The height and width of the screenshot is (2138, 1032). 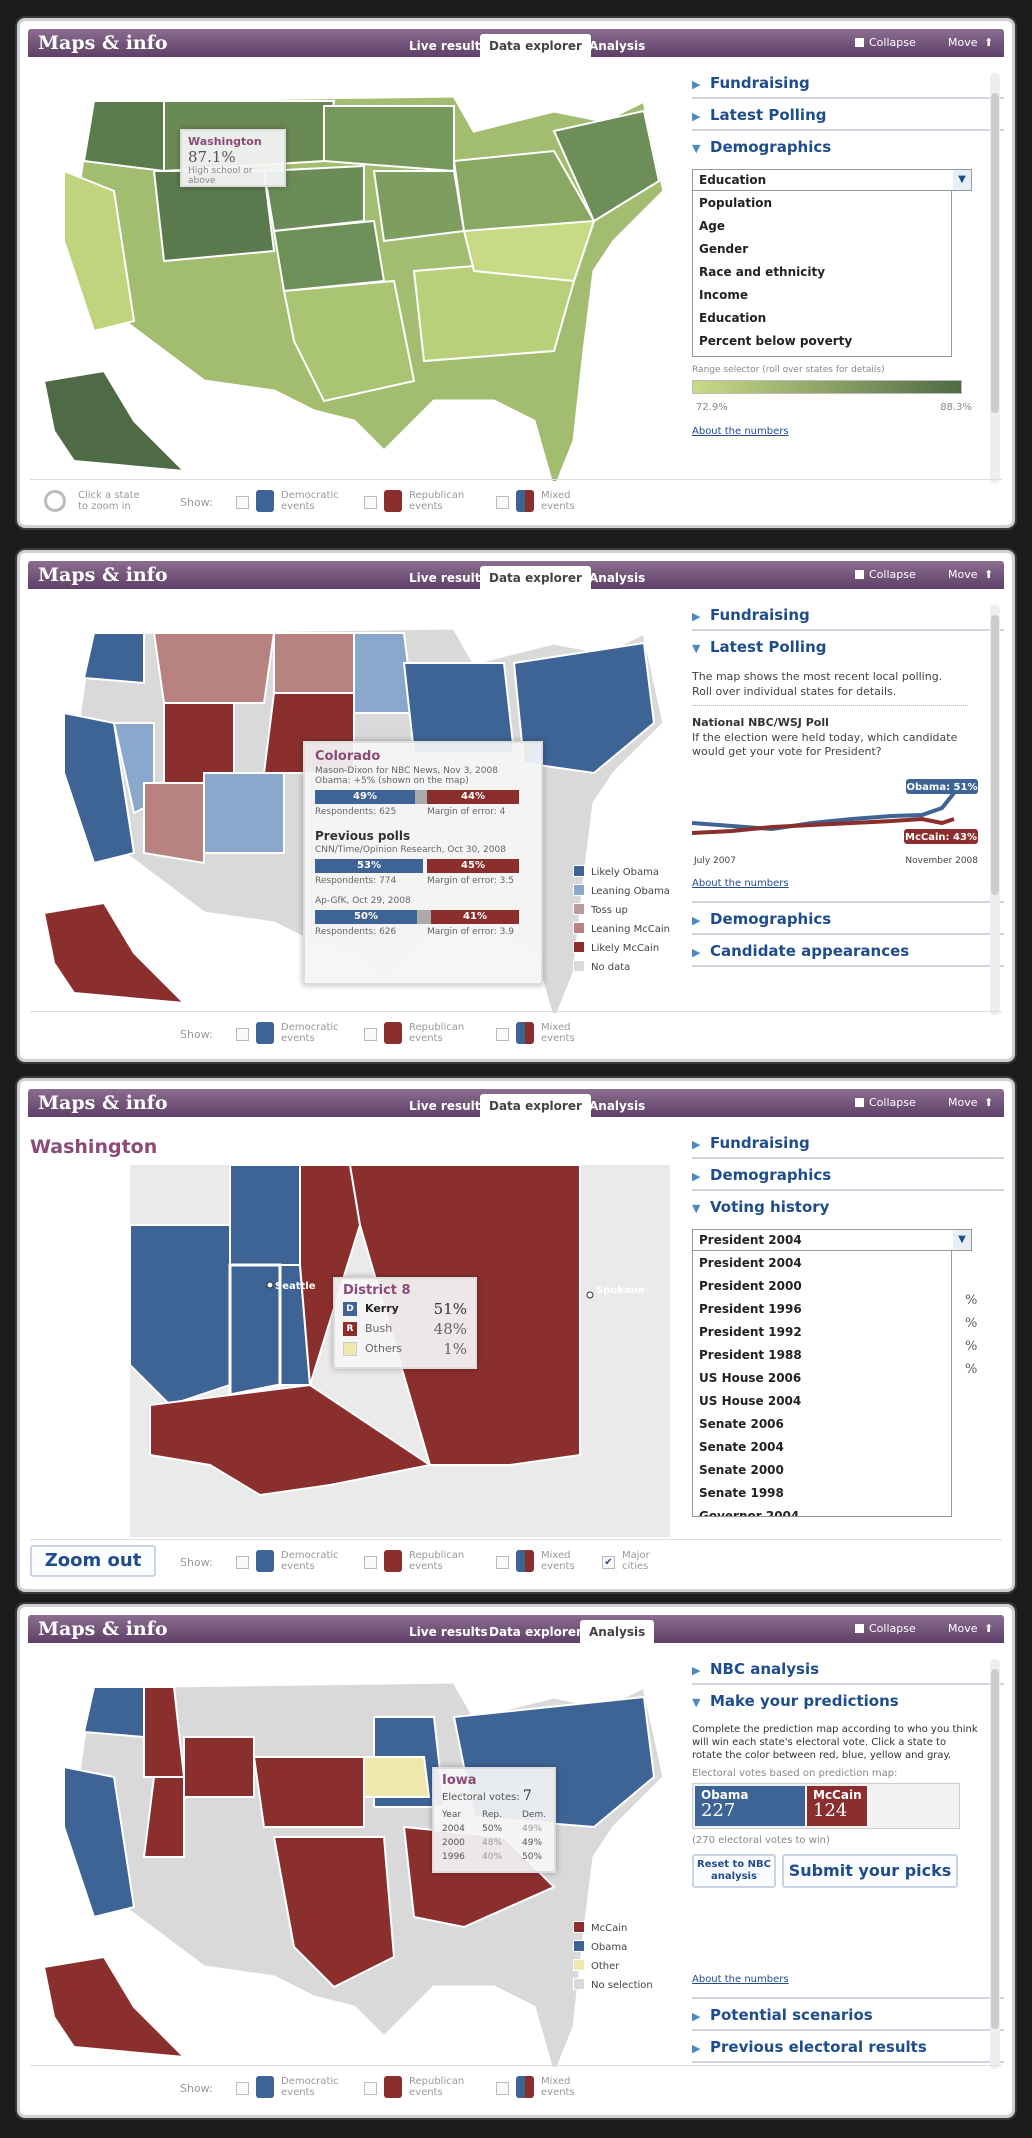 I want to click on checkbox-checked: ✔, so click(x=608, y=1562).